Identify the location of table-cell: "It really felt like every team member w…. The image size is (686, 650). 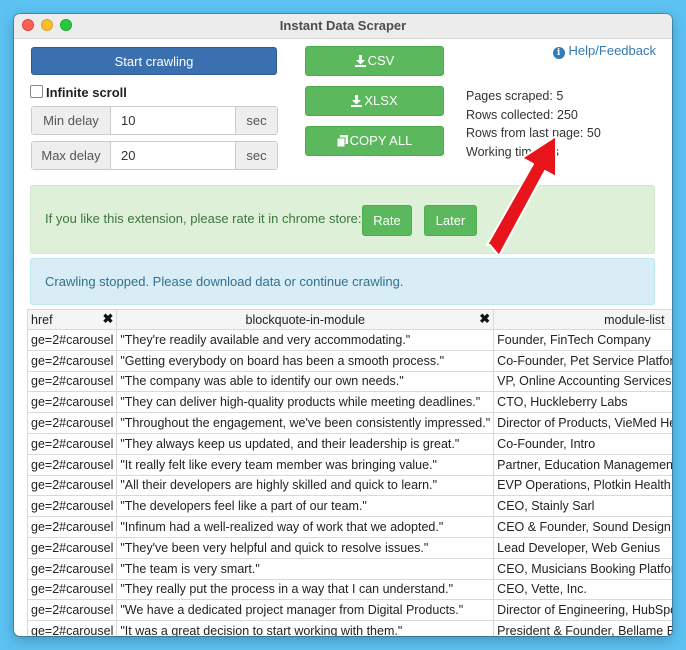
(305, 464).